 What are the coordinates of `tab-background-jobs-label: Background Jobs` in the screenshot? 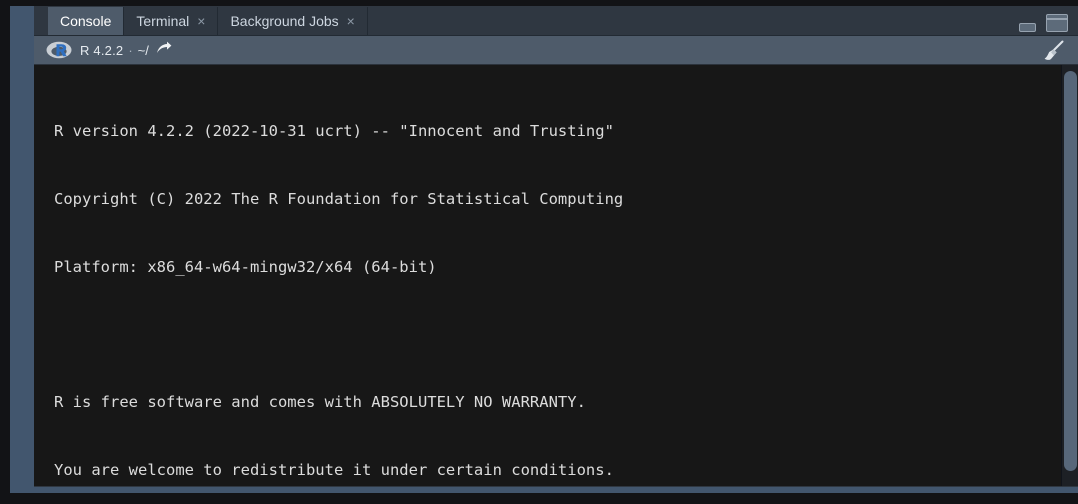 It's located at (284, 21).